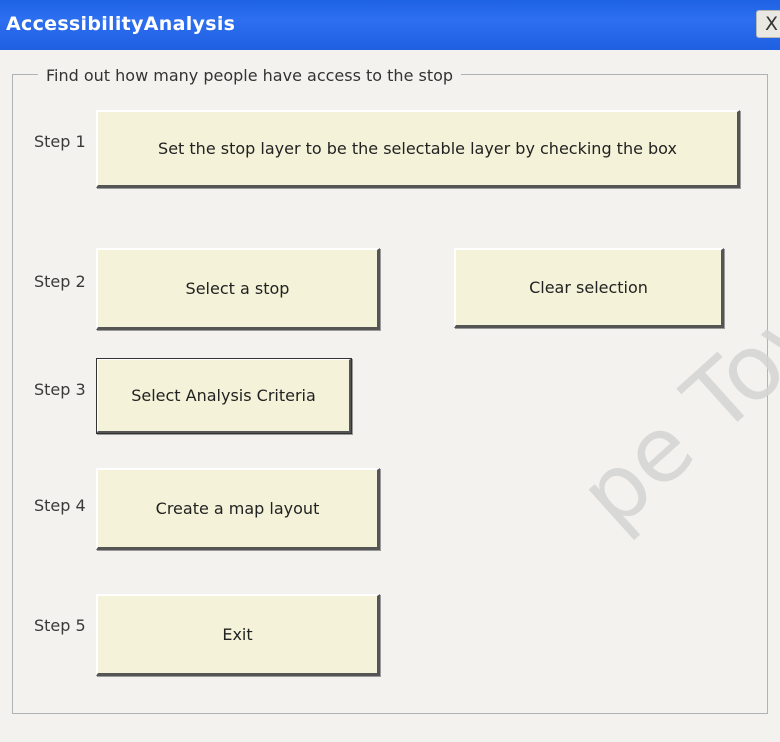  I want to click on window-title: AccessibilityAnalysis, so click(121, 24).